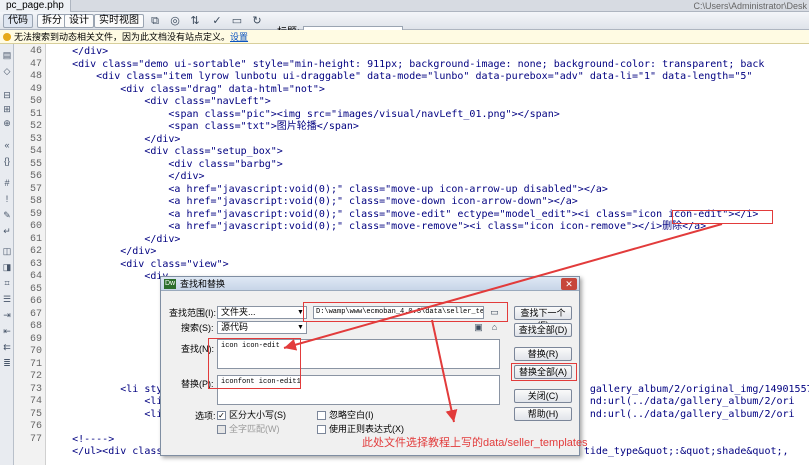  What do you see at coordinates (475, 443) in the screenshot?
I see `annotation-text: 此处文件选择教程上写的data/seller_templates` at bounding box center [475, 443].